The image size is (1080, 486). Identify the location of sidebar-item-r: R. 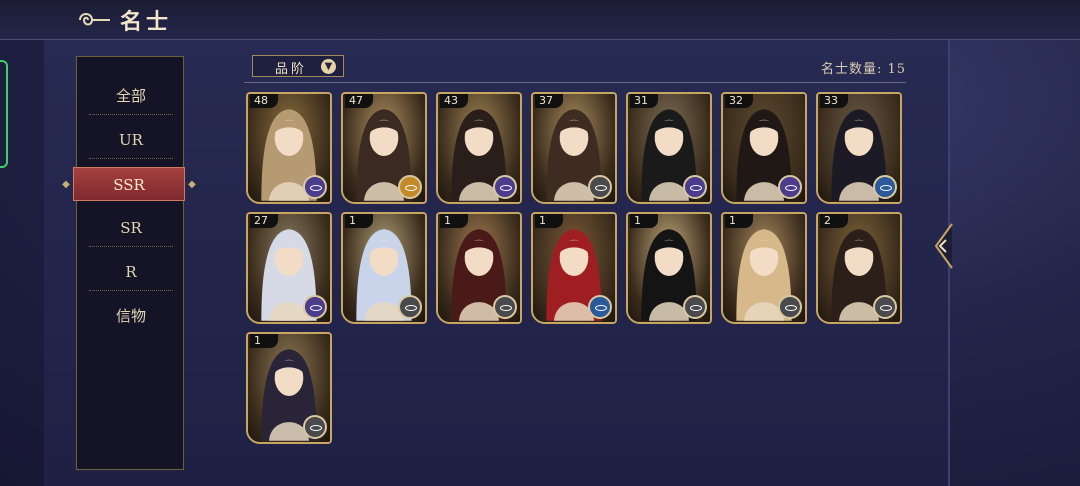
(131, 273).